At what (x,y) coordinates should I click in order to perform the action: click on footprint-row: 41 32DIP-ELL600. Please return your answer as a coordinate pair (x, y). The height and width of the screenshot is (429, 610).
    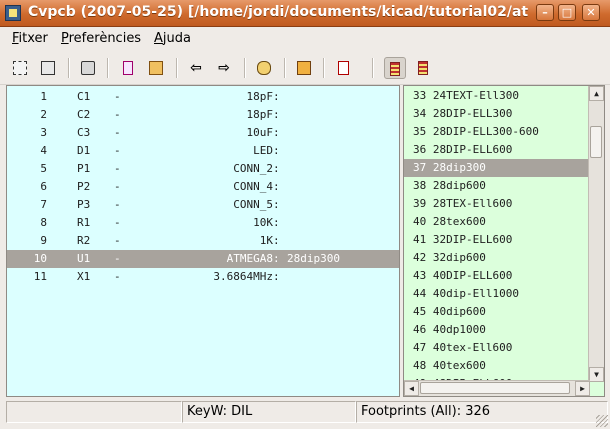
    Looking at the image, I should click on (497, 240).